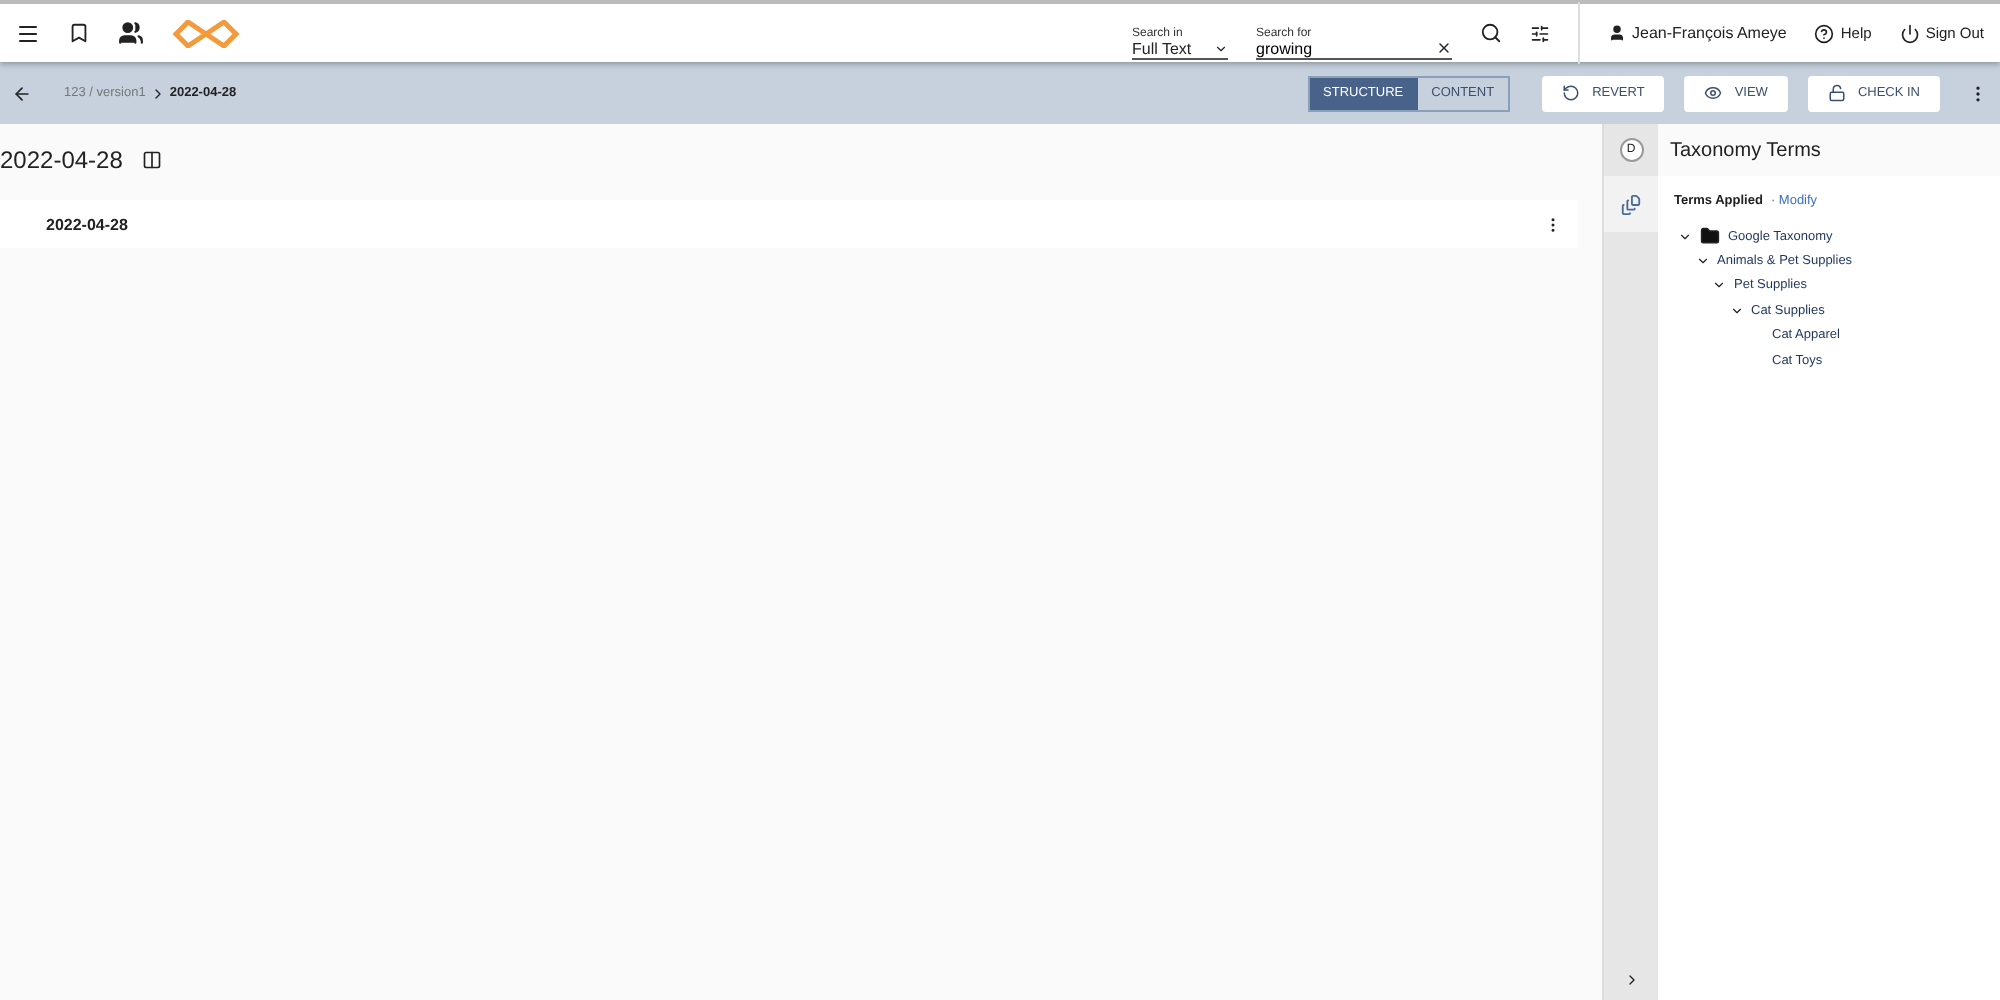 Image resolution: width=2000 pixels, height=1000 pixels. I want to click on clear-icon, so click(1444, 48).